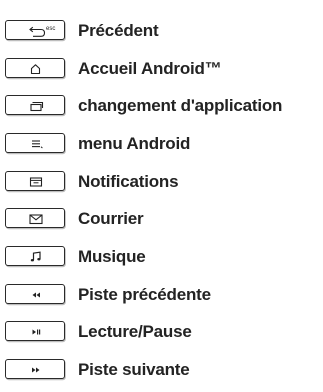 The image size is (323, 392). Describe the element at coordinates (37, 144) in the screenshot. I see `menu-icon` at that location.